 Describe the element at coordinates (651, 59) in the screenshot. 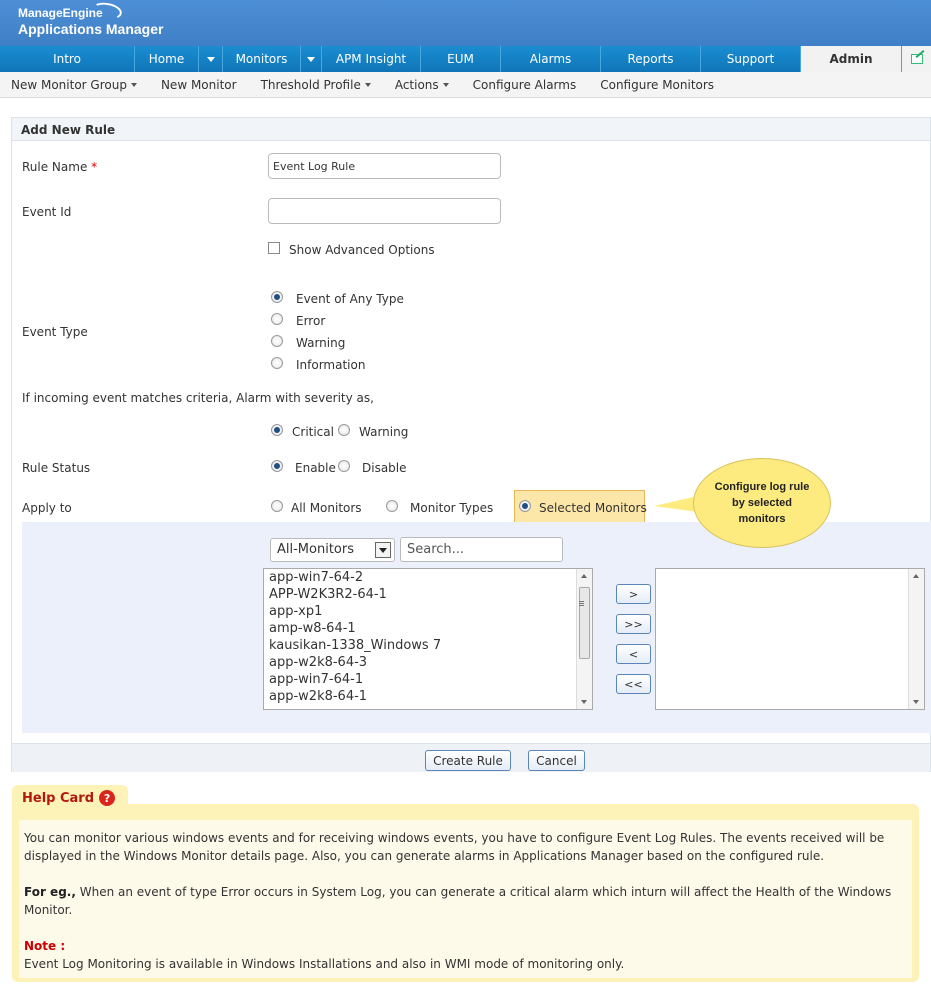

I see `tab-reports: Reports` at that location.